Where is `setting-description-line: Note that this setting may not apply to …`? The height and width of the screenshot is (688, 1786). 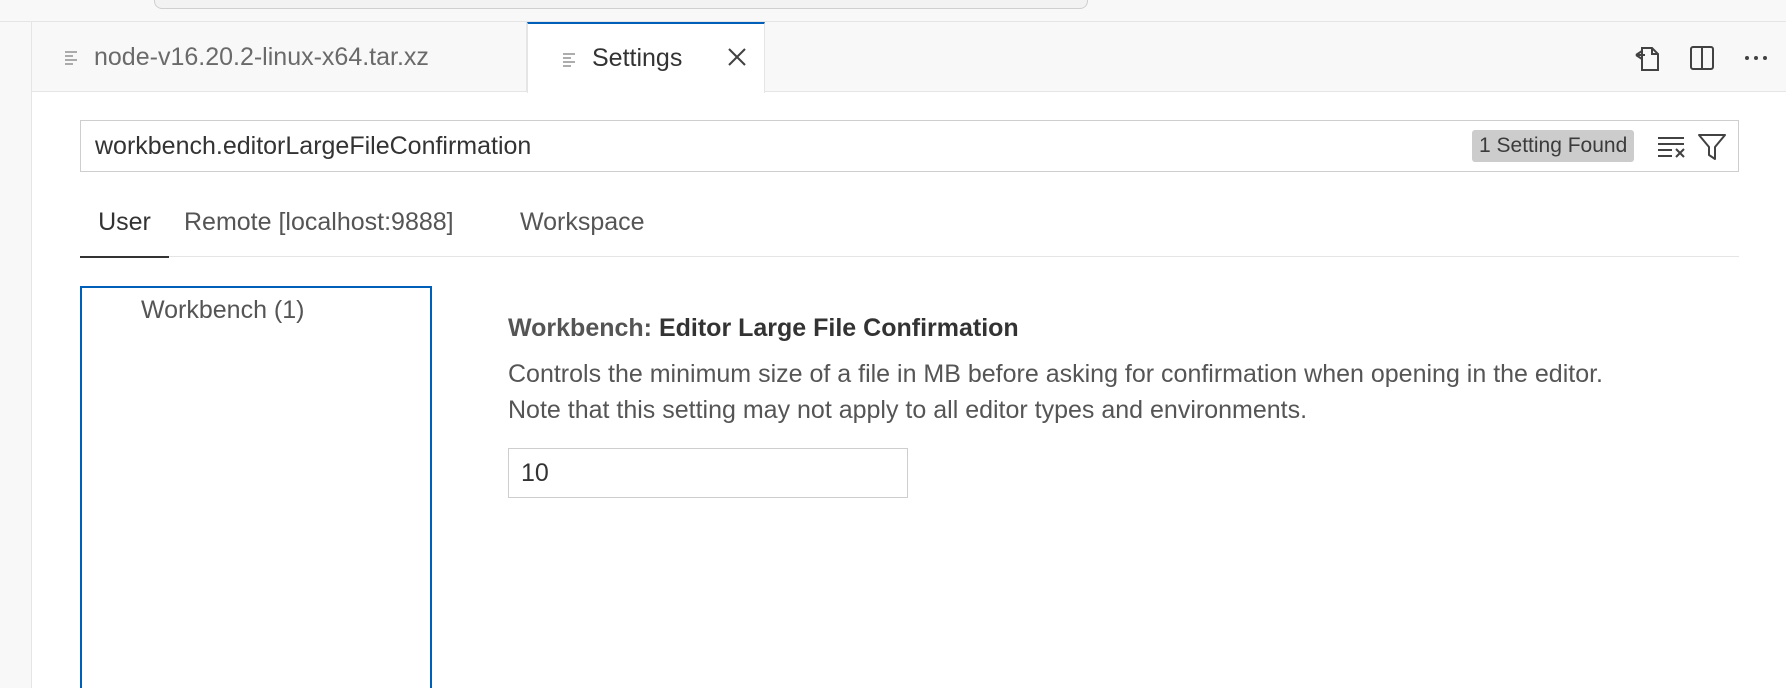 setting-description-line: Note that this setting may not apply to … is located at coordinates (908, 410).